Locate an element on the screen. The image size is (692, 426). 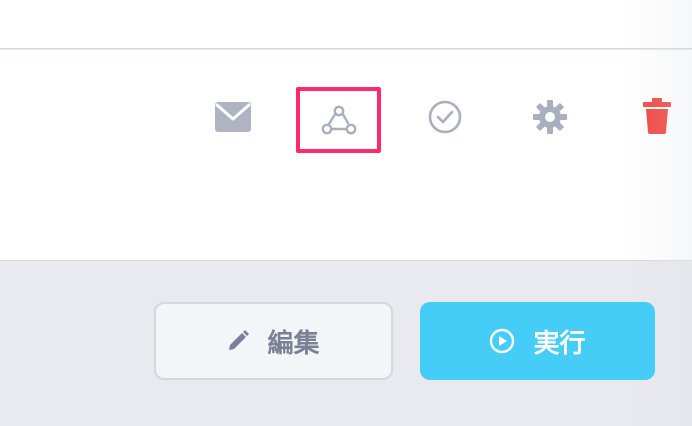
mail-button is located at coordinates (233, 117).